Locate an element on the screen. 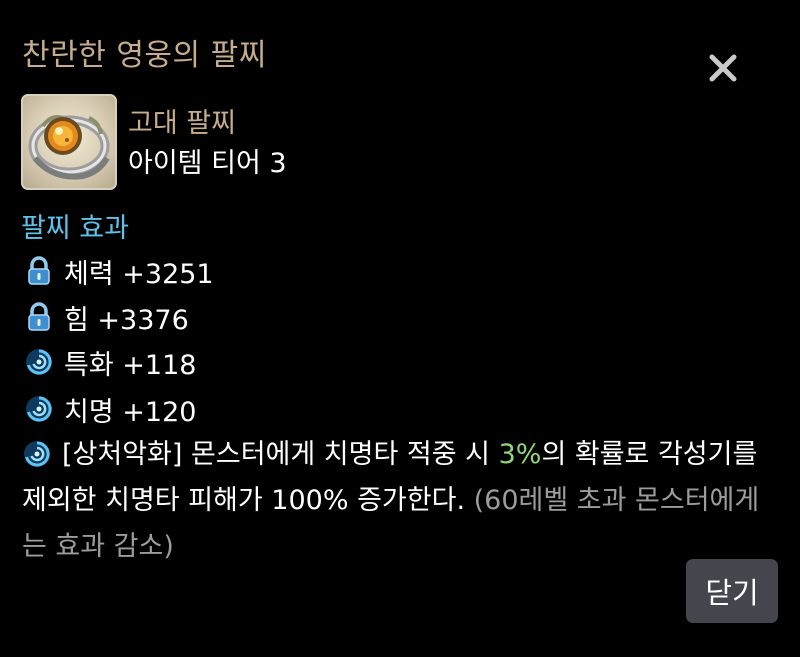 The height and width of the screenshot is (657, 800). effect-row-vitality: 체력 +3251 is located at coordinates (118, 271).